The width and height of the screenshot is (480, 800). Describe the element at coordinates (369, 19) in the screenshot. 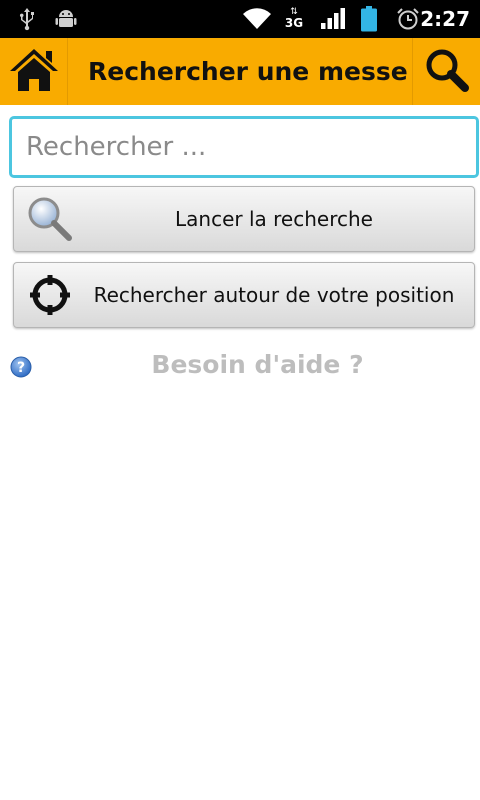

I see `battery-icon` at that location.